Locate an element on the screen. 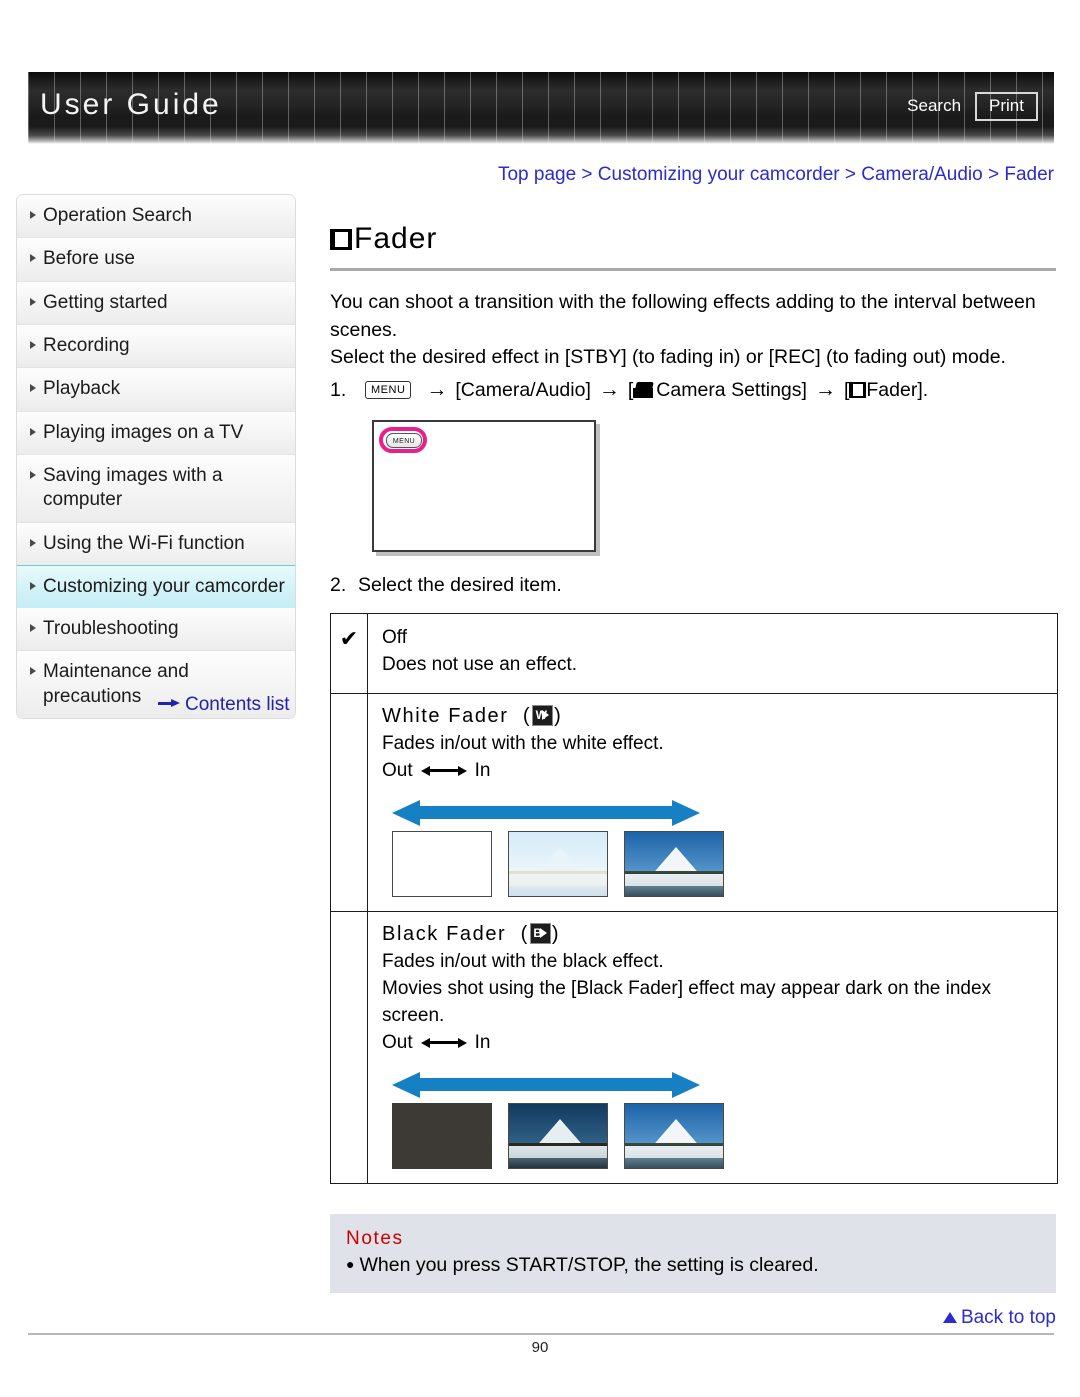 The image size is (1080, 1397). option-label: Black Fader is located at coordinates (444, 933).